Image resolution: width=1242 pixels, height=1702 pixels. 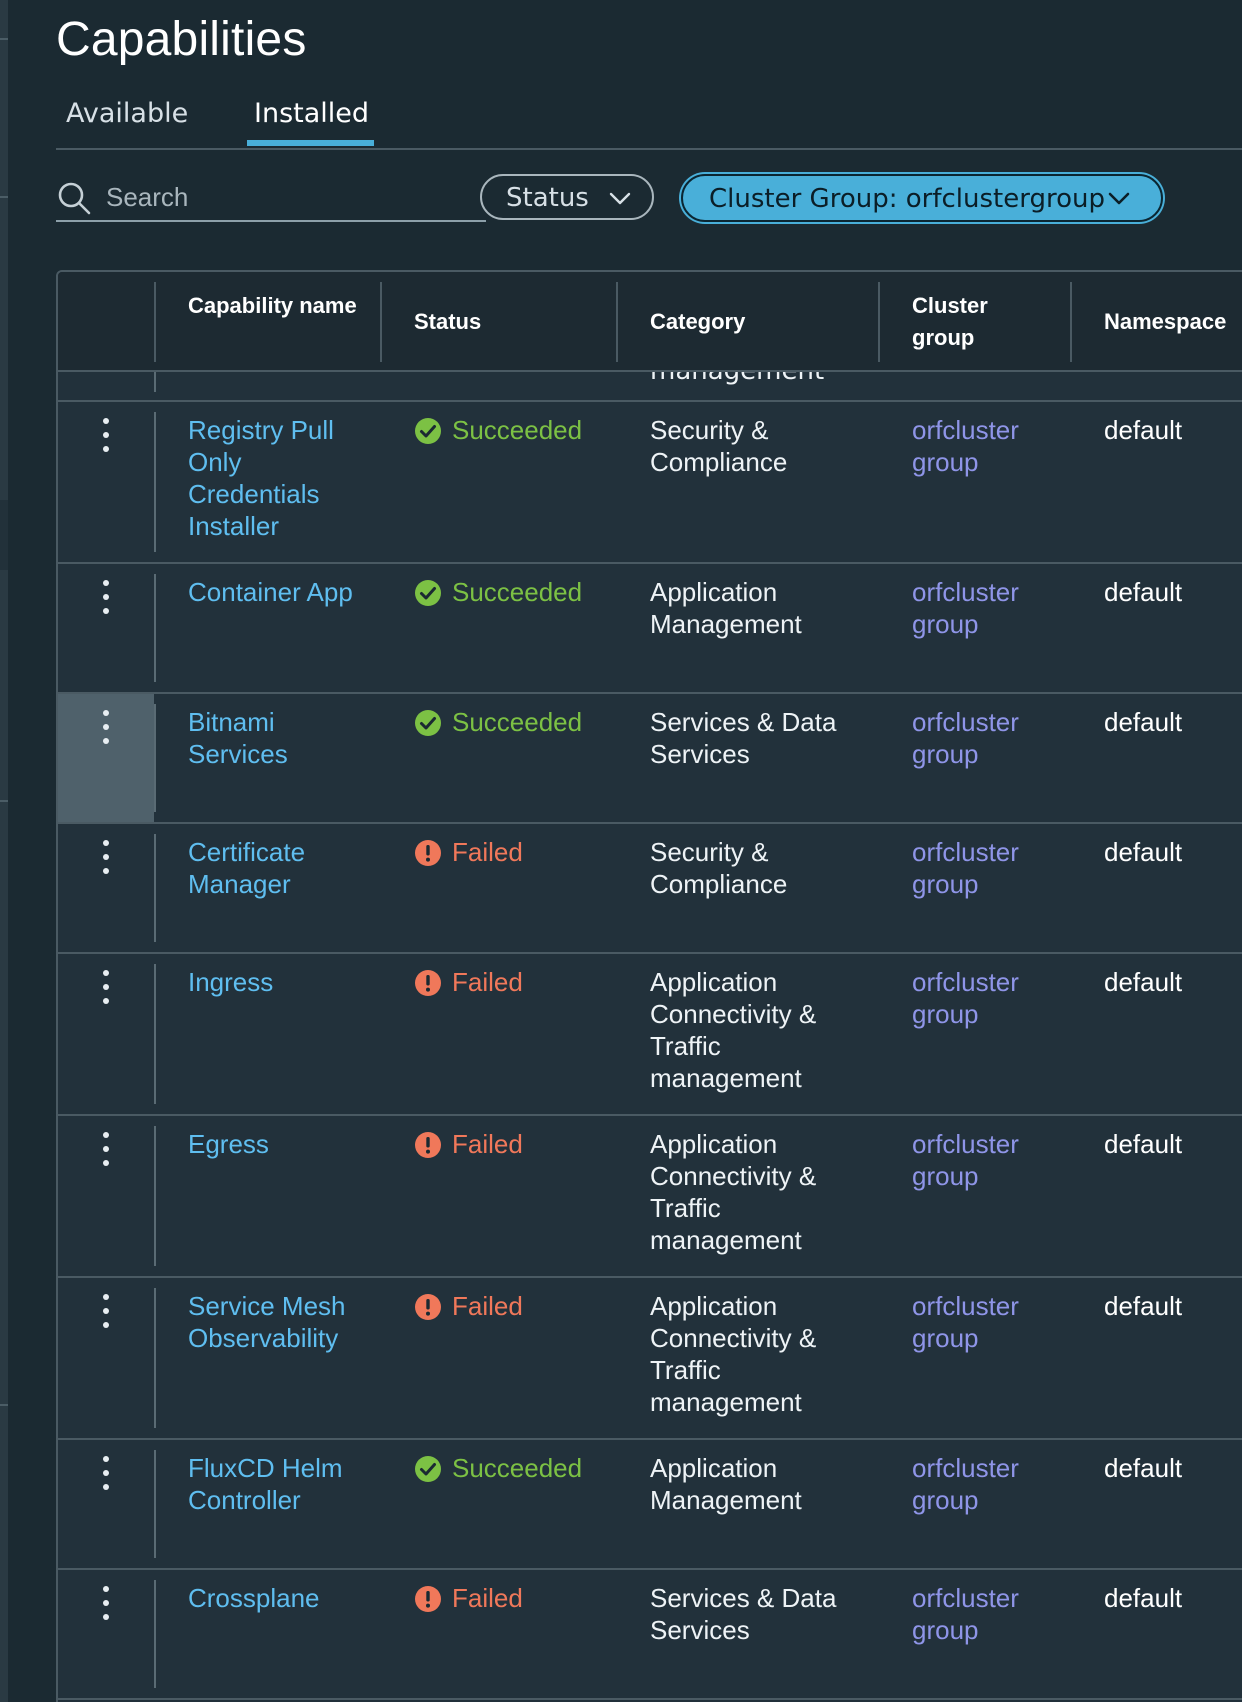 I want to click on search-input, so click(x=291, y=197).